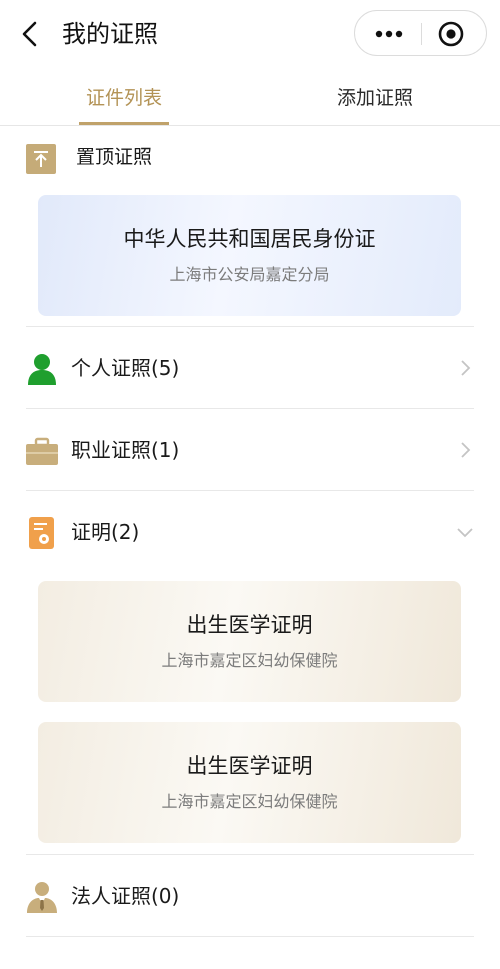  I want to click on pinned-section-header: 置顶证照, so click(250, 158).